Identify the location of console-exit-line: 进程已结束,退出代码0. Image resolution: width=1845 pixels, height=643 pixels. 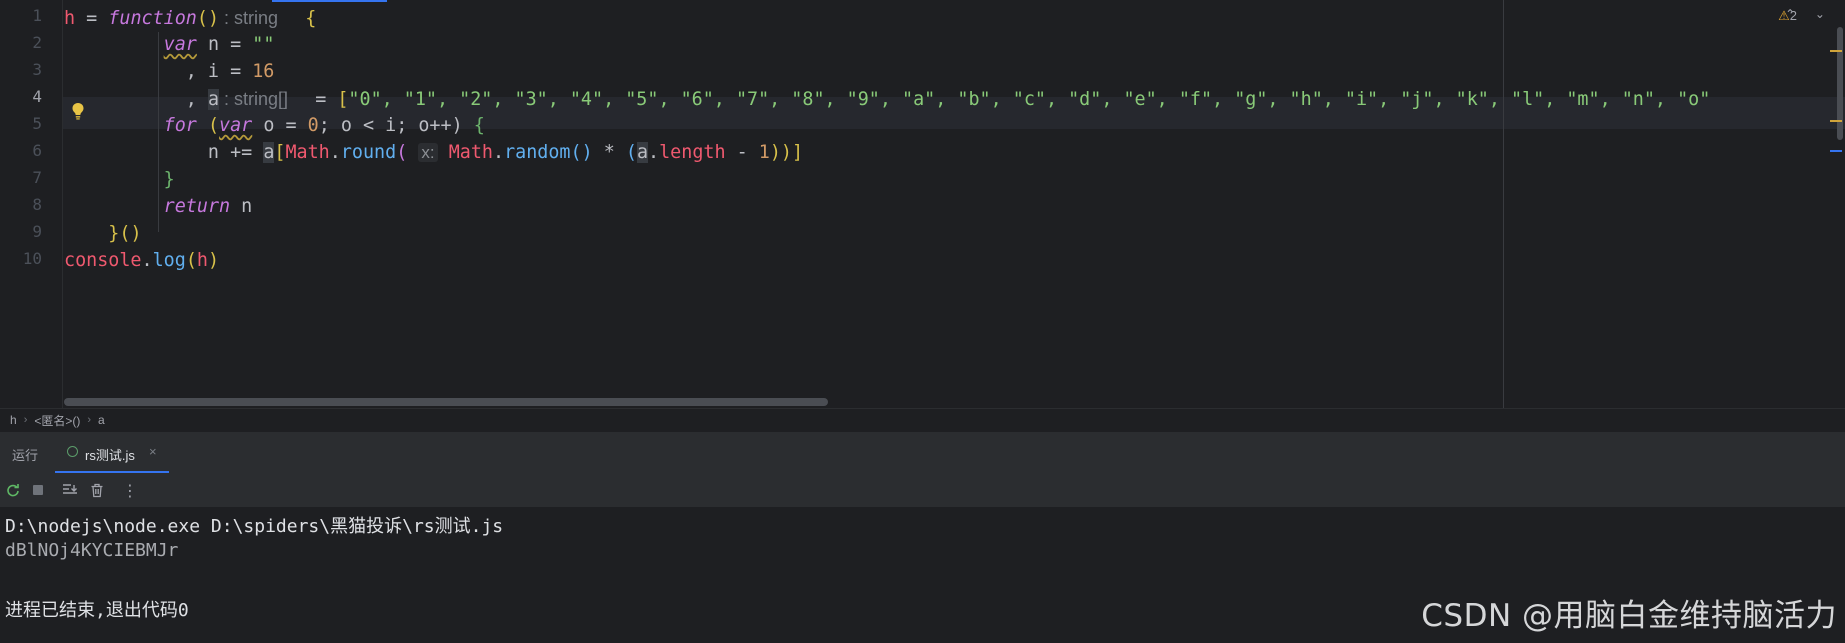
(97, 610).